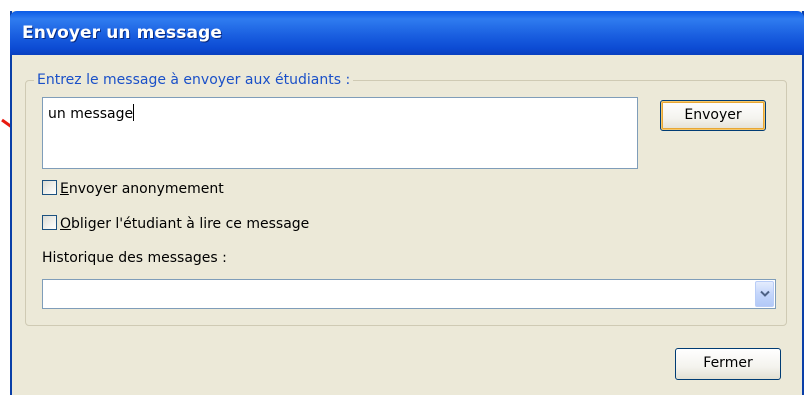 The image size is (804, 395). I want to click on force-read-checkbox-row: Obliger l'étudiant à lire ce message, so click(175, 224).